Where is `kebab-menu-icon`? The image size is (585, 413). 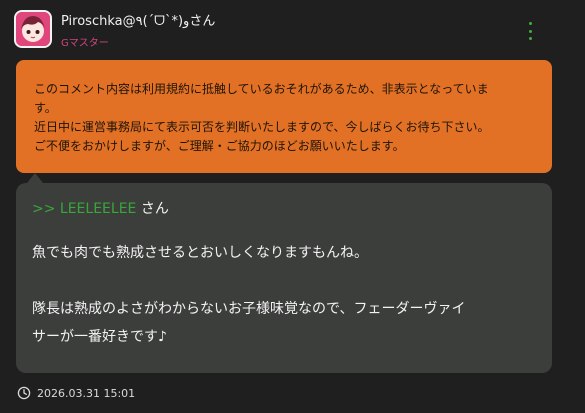
kebab-menu-icon is located at coordinates (530, 31).